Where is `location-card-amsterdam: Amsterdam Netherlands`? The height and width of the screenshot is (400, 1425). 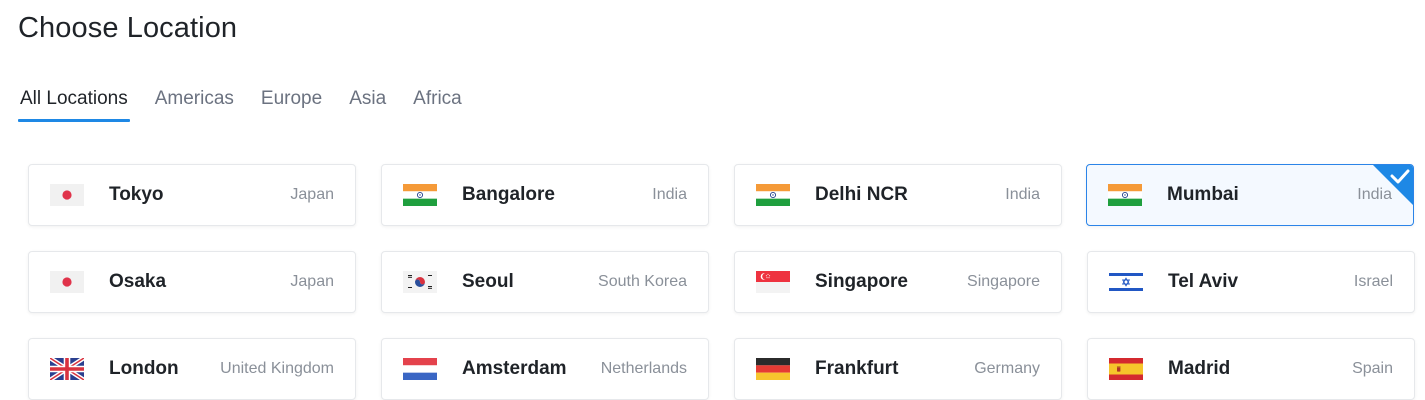 location-card-amsterdam: Amsterdam Netherlands is located at coordinates (545, 369).